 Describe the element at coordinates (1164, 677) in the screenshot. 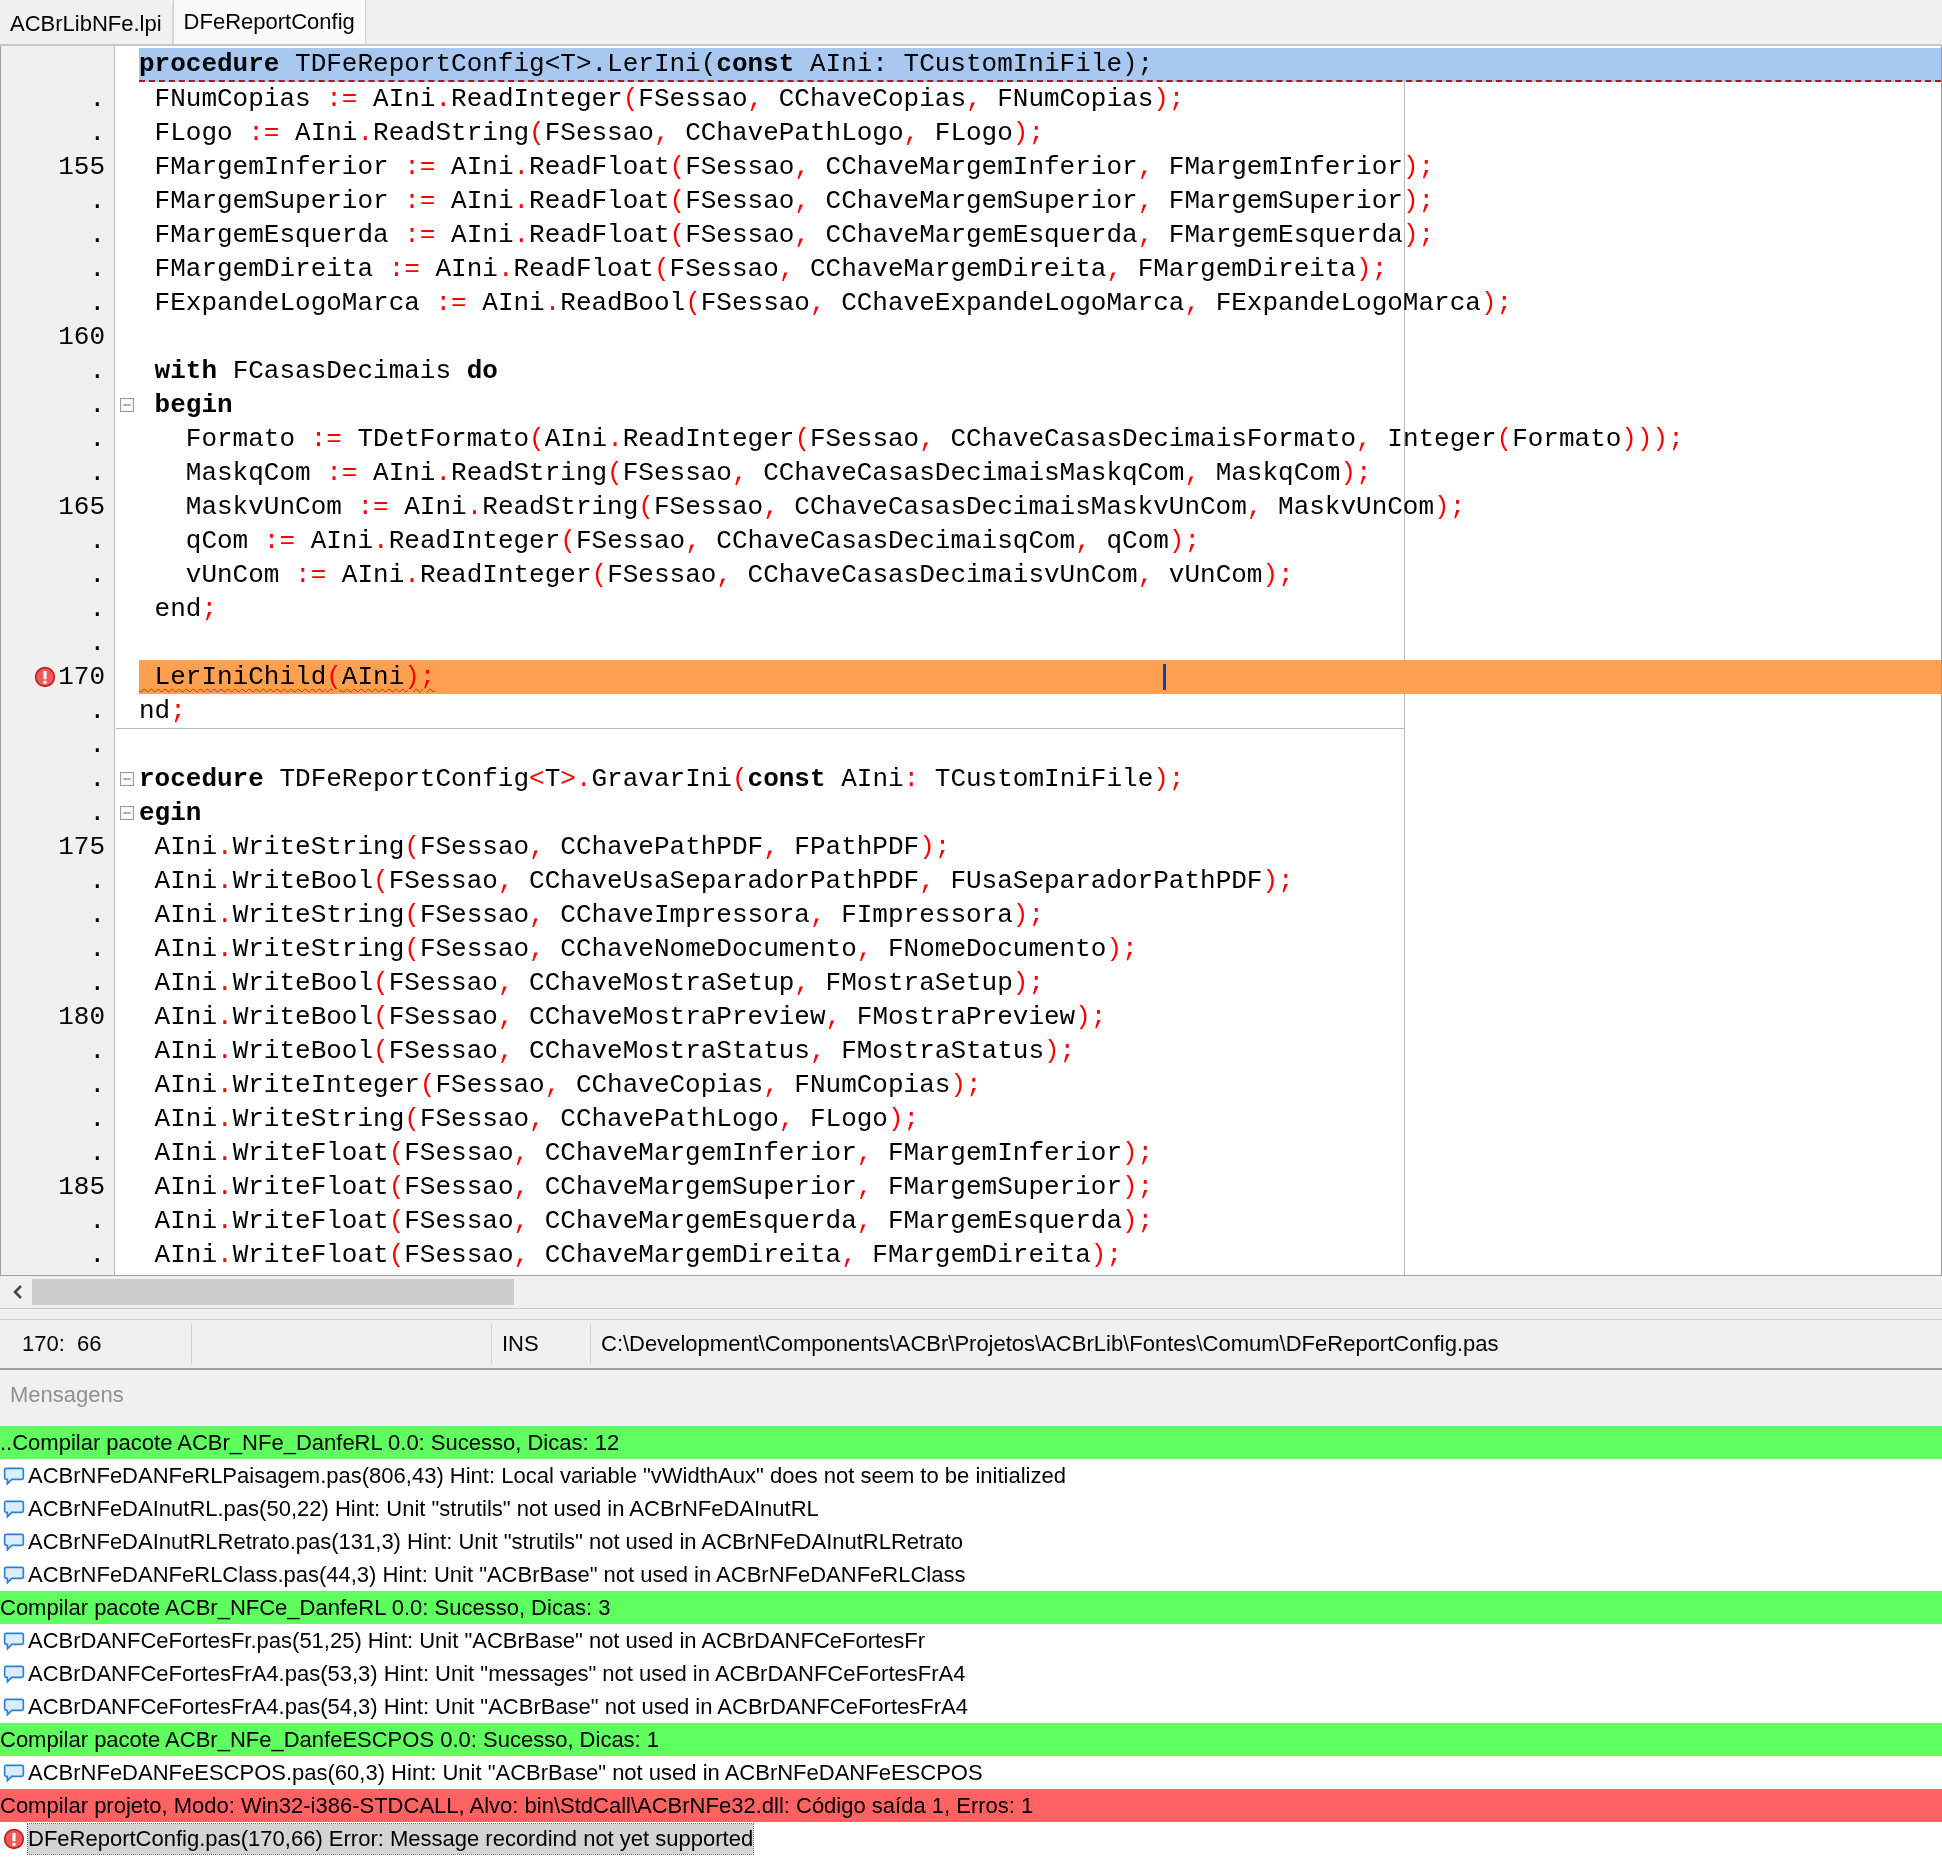

I see `text-cursor` at that location.